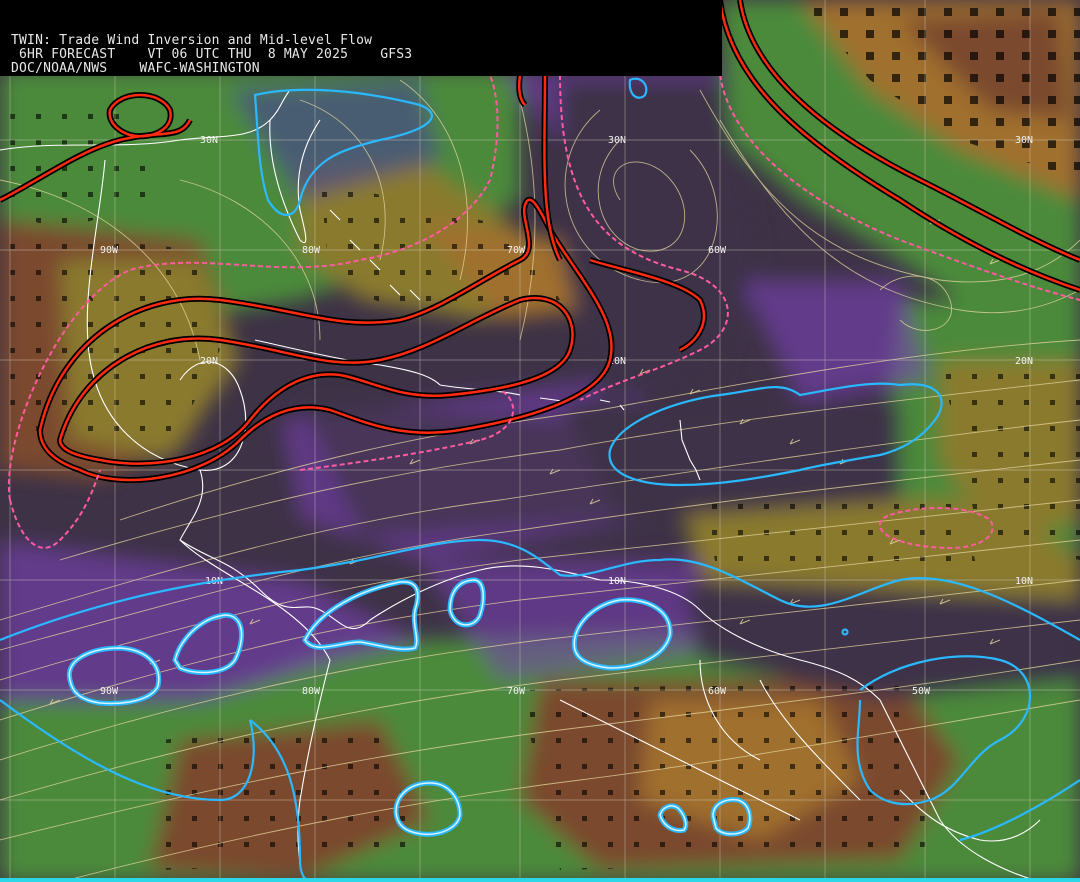 This screenshot has width=1080, height=882. What do you see at coordinates (109, 250) in the screenshot?
I see `label-90w-north: 90W` at bounding box center [109, 250].